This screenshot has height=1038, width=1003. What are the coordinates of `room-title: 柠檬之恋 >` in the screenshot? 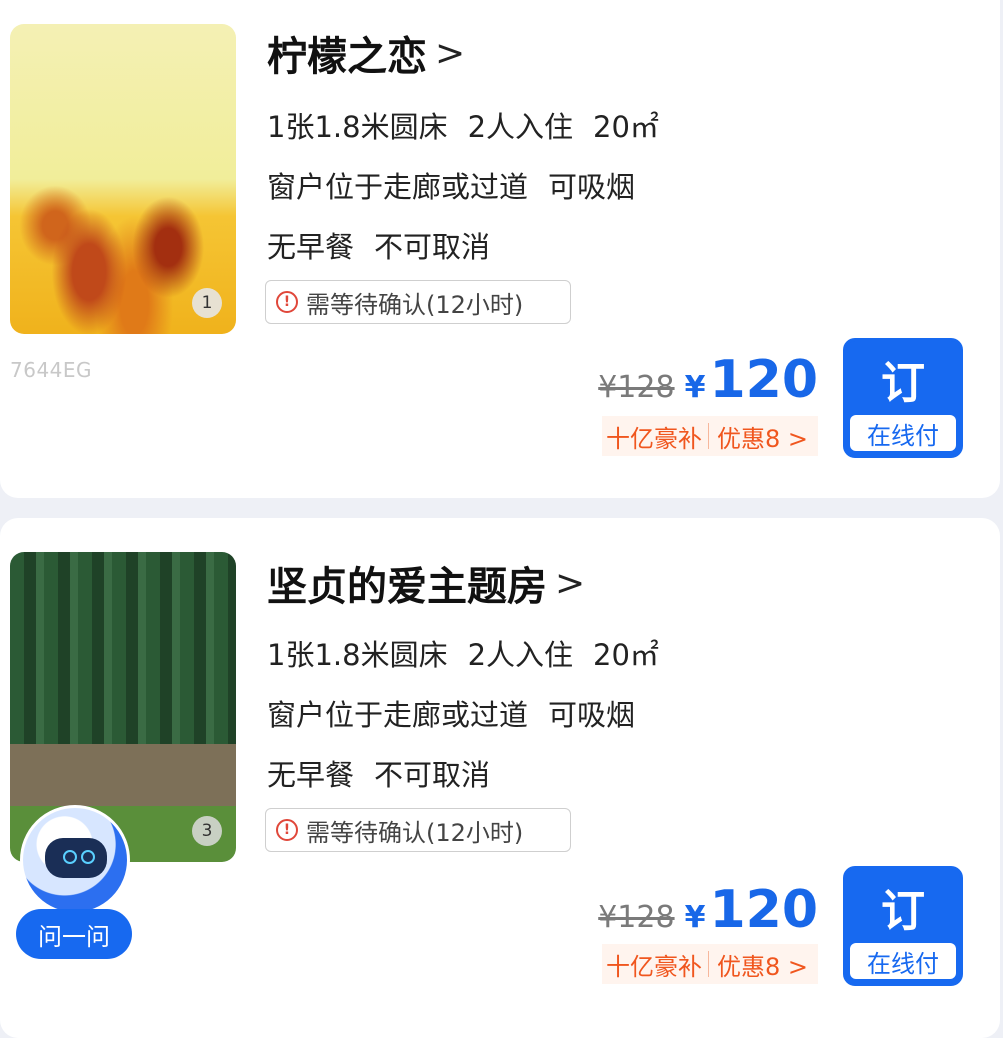 It's located at (366, 53).